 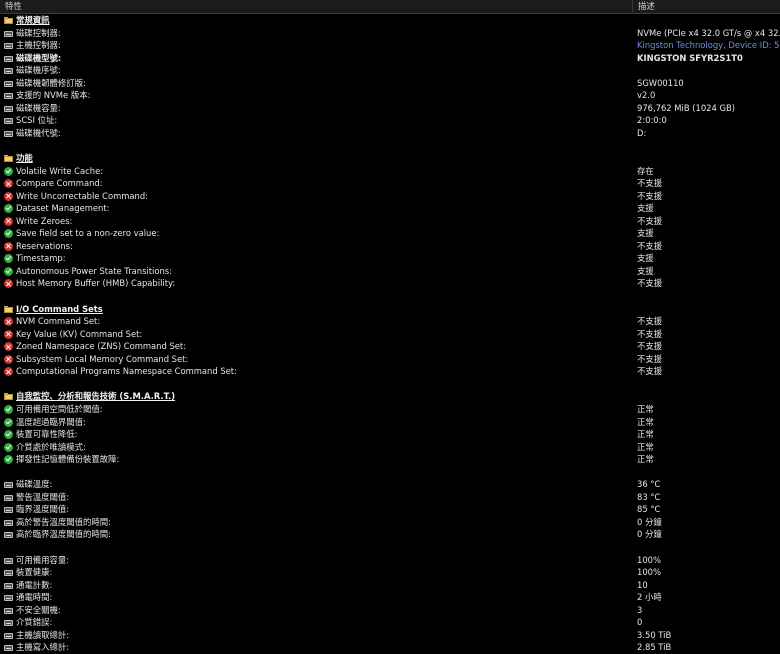 I want to click on section-features: 功能, so click(x=390, y=158).